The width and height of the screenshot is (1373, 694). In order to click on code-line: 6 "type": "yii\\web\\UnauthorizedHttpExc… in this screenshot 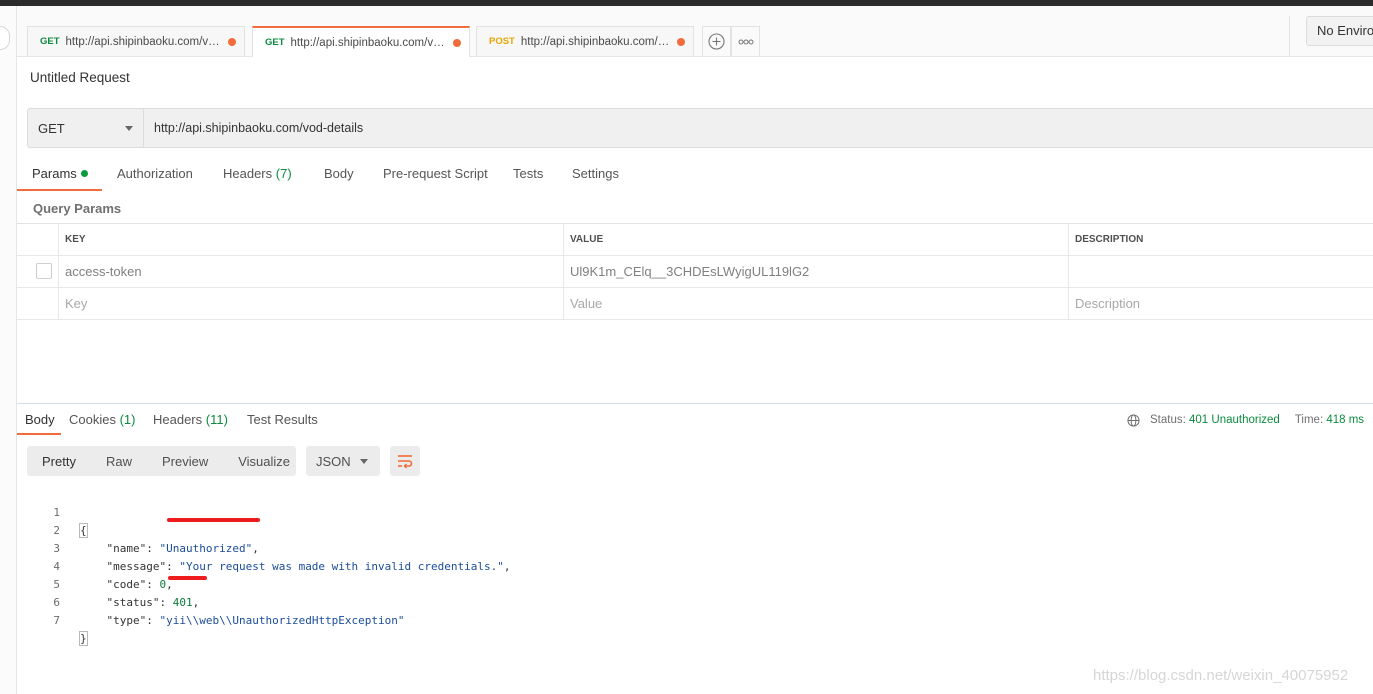, I will do `click(222, 601)`.